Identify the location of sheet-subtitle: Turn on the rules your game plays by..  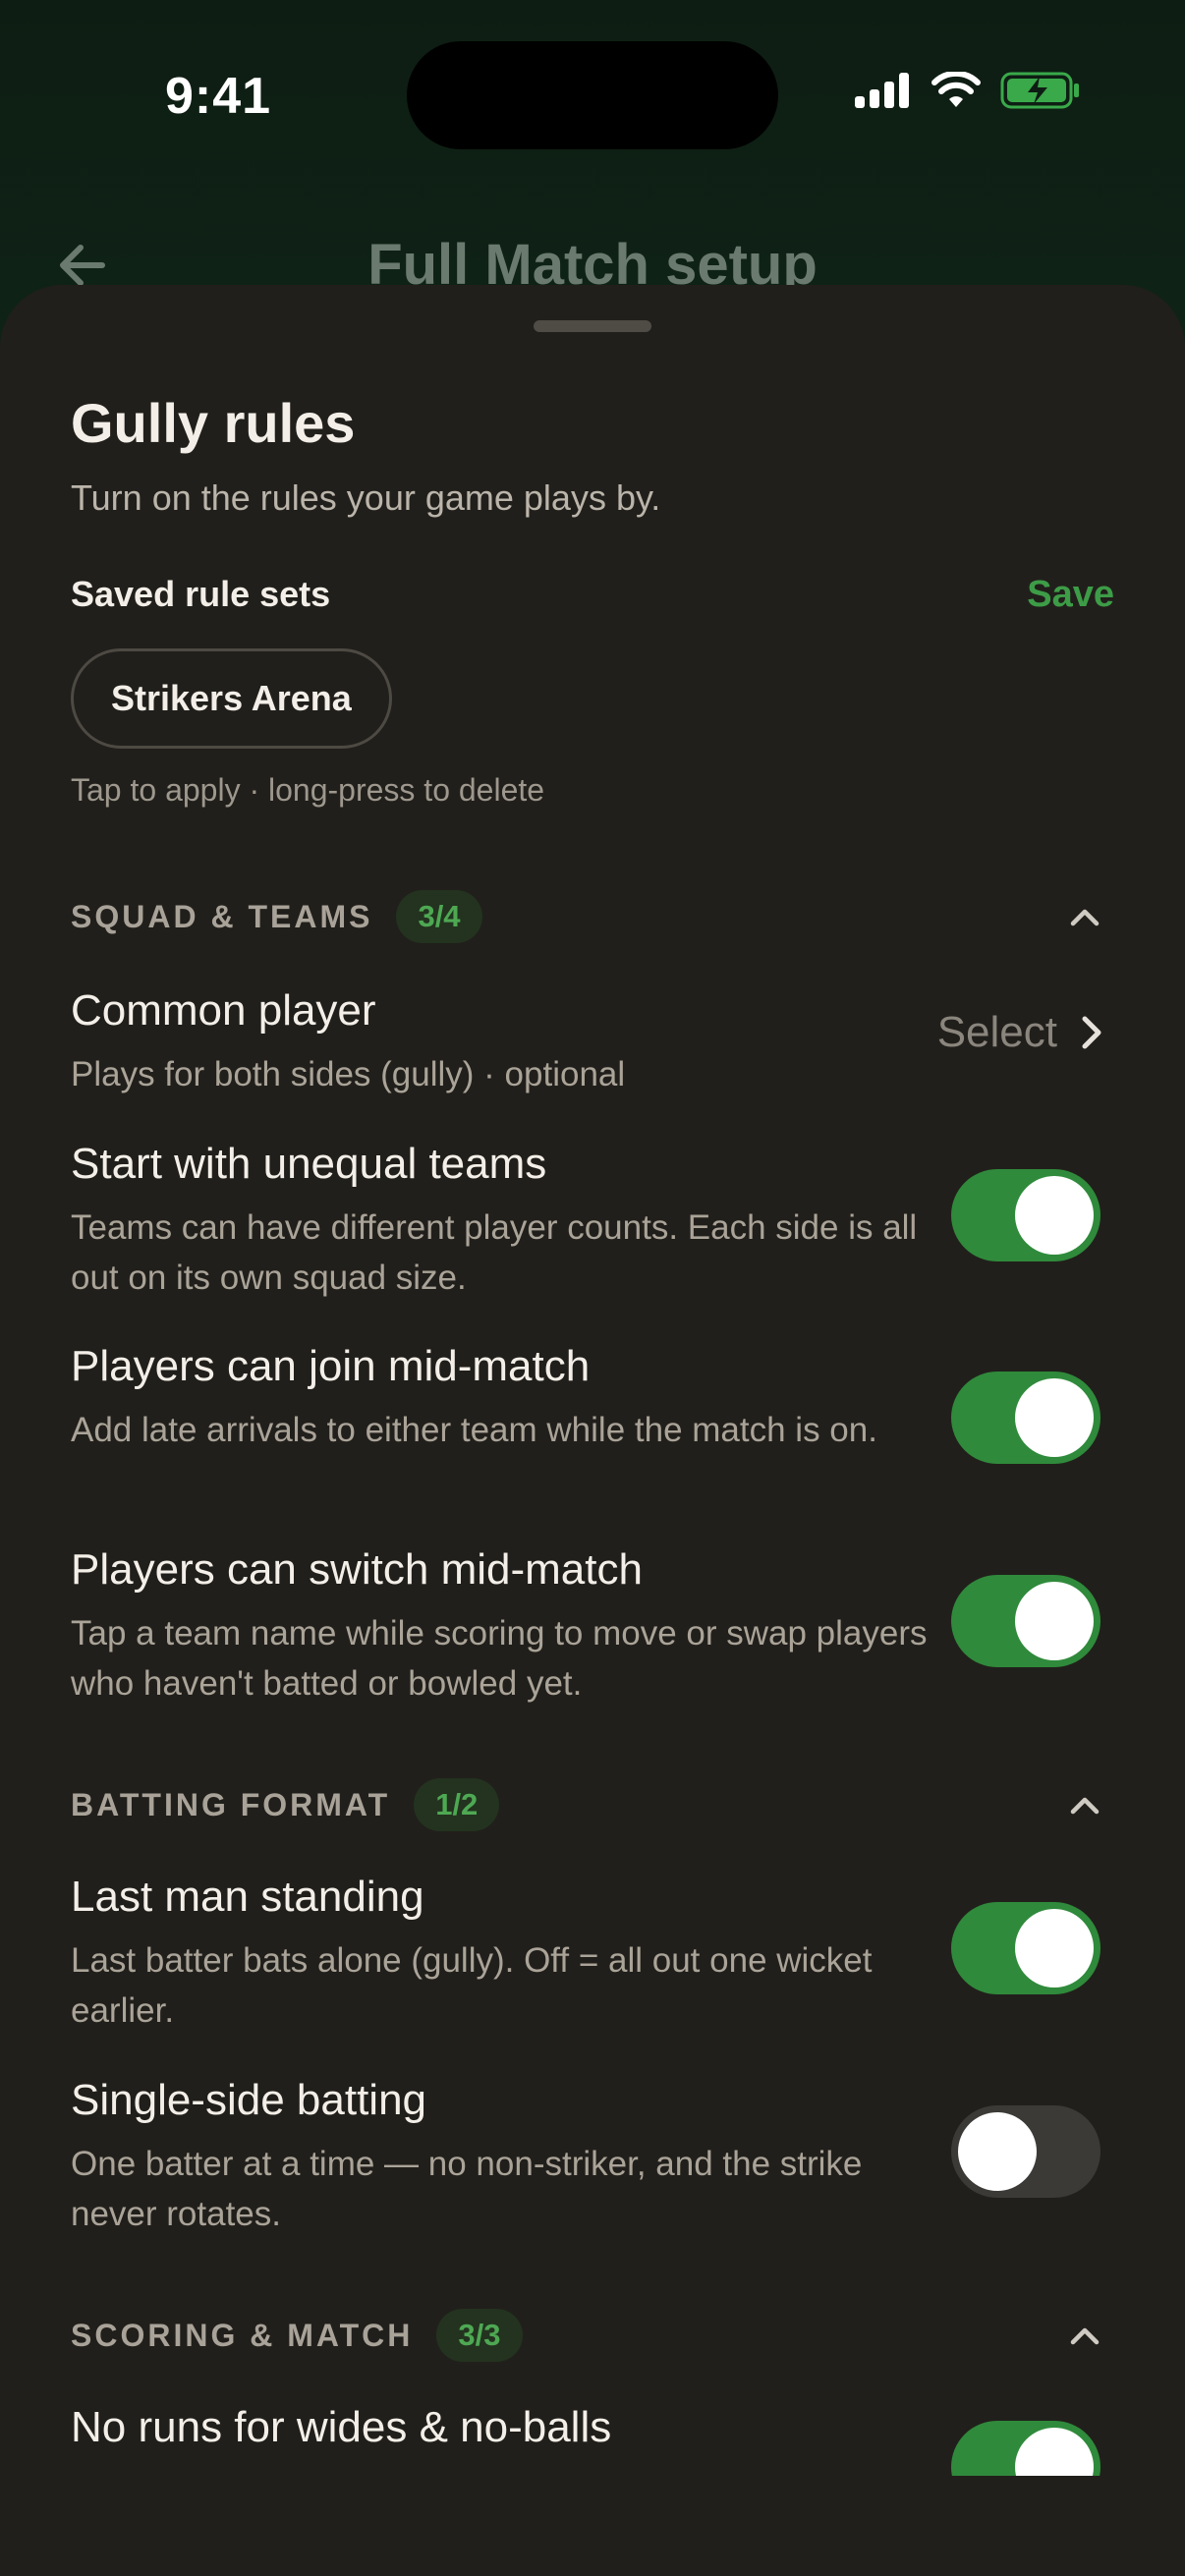
(366, 497).